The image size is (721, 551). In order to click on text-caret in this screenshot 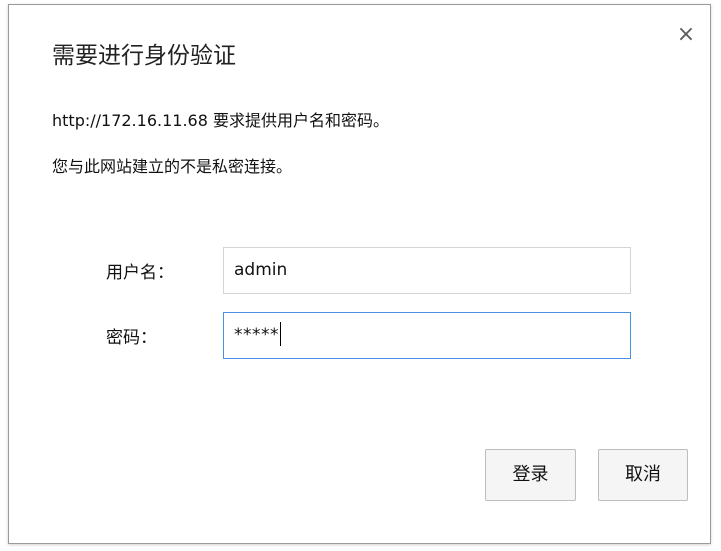, I will do `click(280, 334)`.